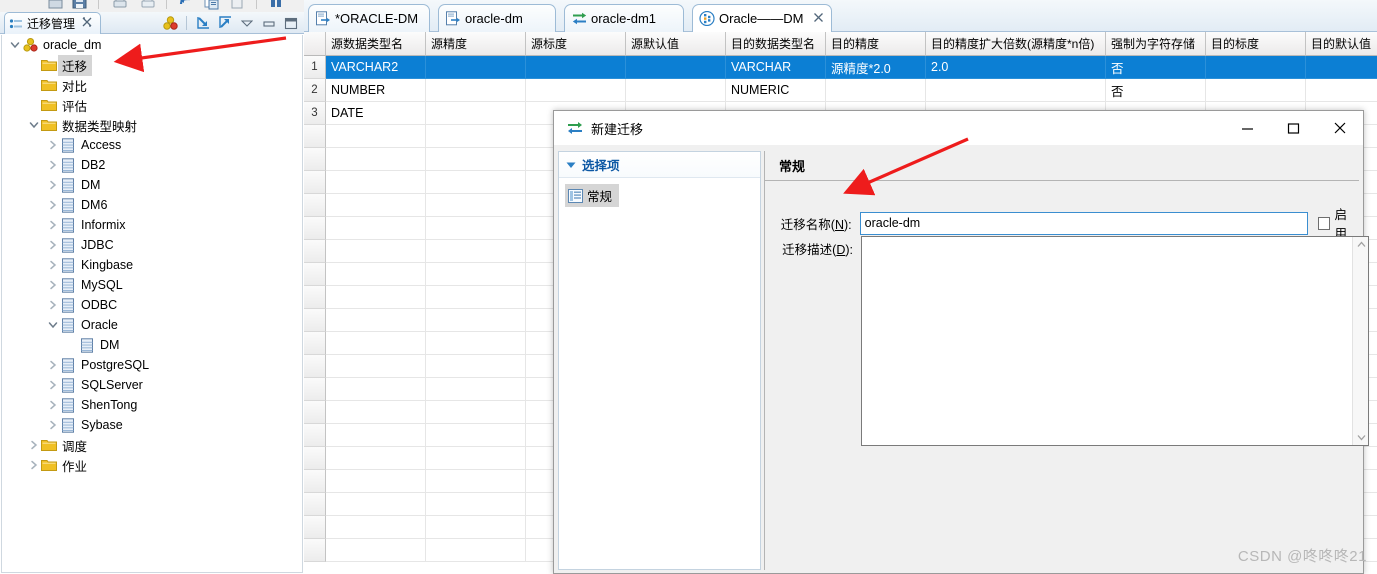 The height and width of the screenshot is (574, 1377). What do you see at coordinates (776, 67) in the screenshot?
I see `grid-cell: VARCHAR` at bounding box center [776, 67].